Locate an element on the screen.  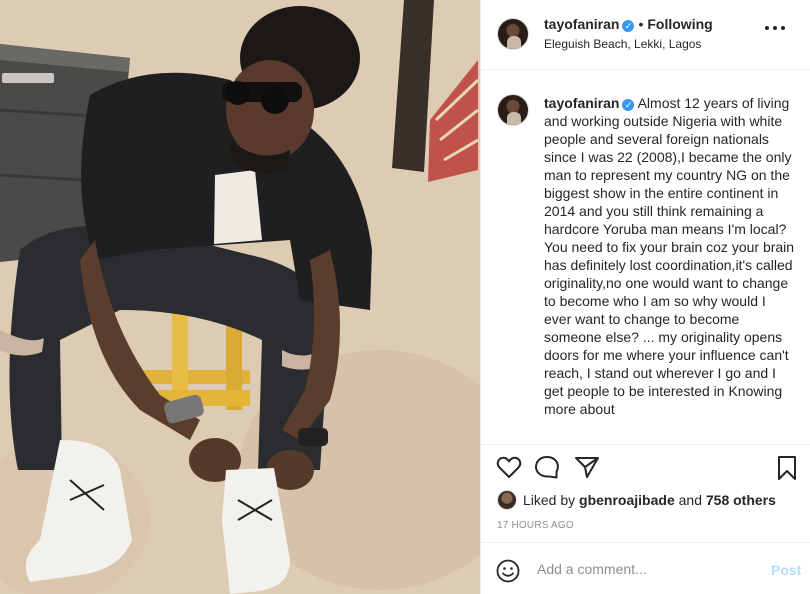
comment-input is located at coordinates (647, 569).